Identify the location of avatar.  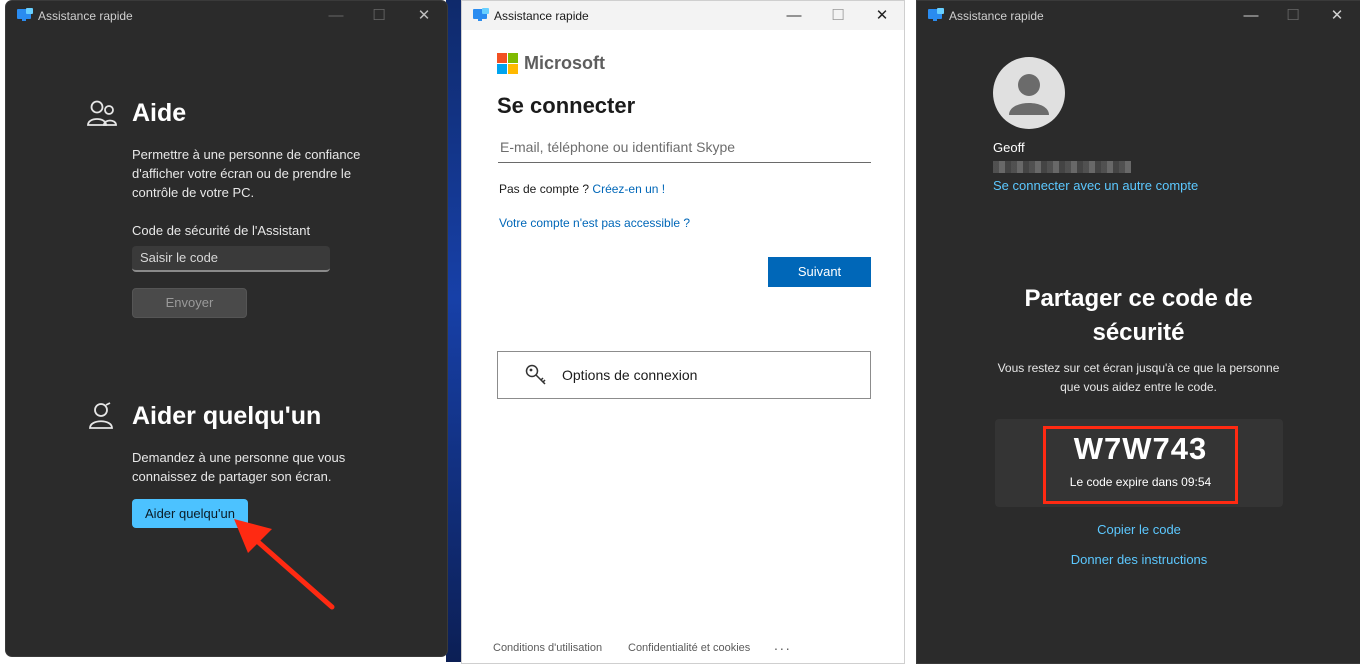
(1029, 93).